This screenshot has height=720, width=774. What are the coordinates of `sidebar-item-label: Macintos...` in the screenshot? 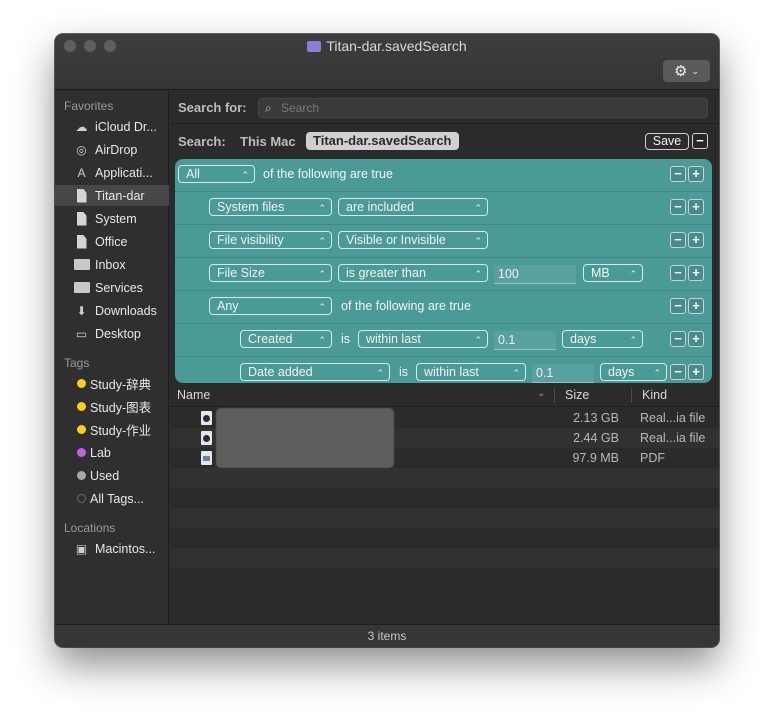 It's located at (125, 548).